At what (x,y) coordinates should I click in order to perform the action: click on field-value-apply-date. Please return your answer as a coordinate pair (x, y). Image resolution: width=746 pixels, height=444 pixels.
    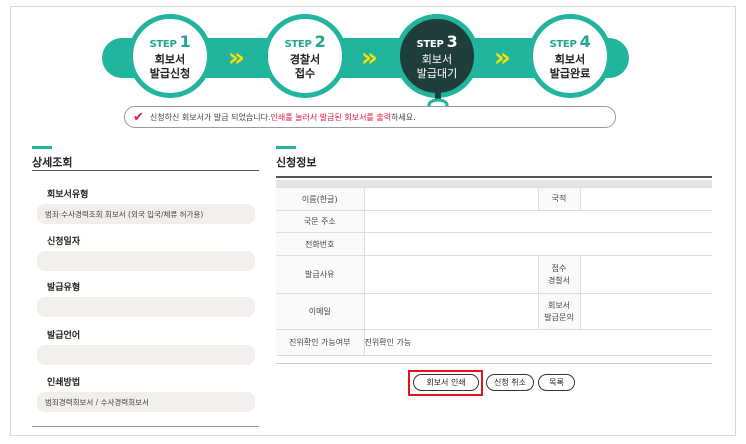
    Looking at the image, I should click on (146, 261).